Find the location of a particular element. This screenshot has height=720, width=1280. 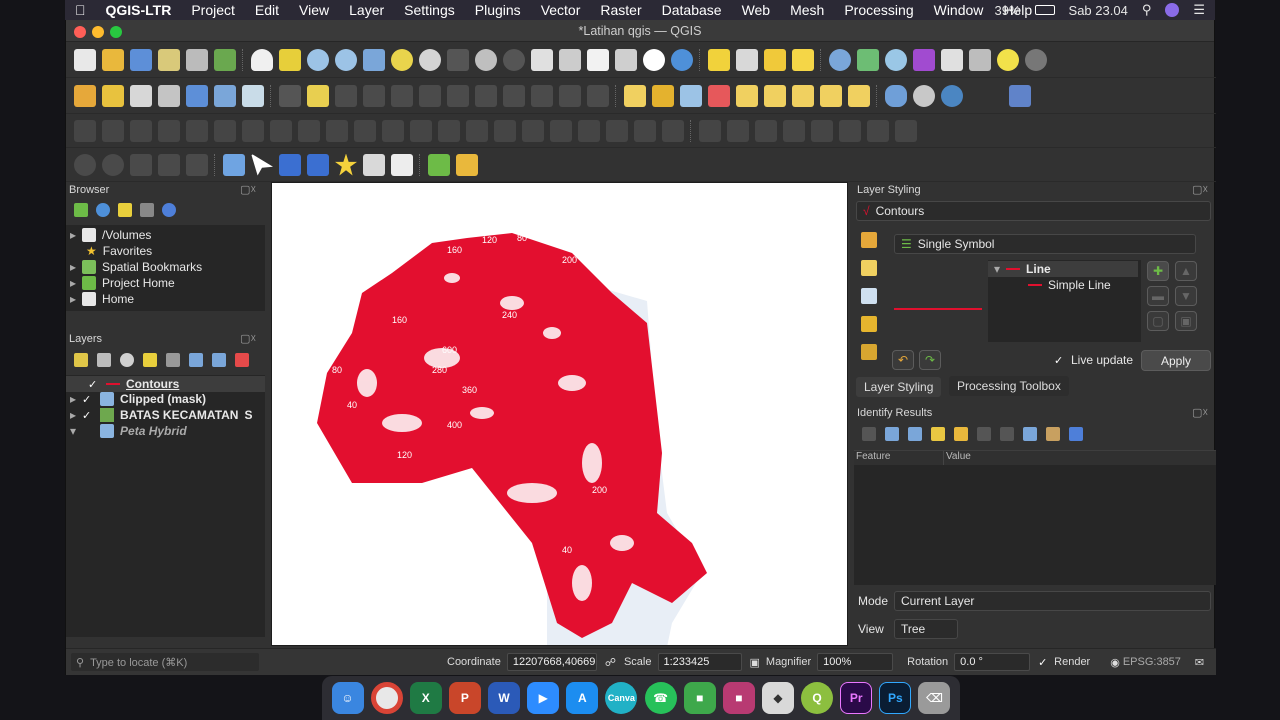

close-window-button is located at coordinates (80, 32).